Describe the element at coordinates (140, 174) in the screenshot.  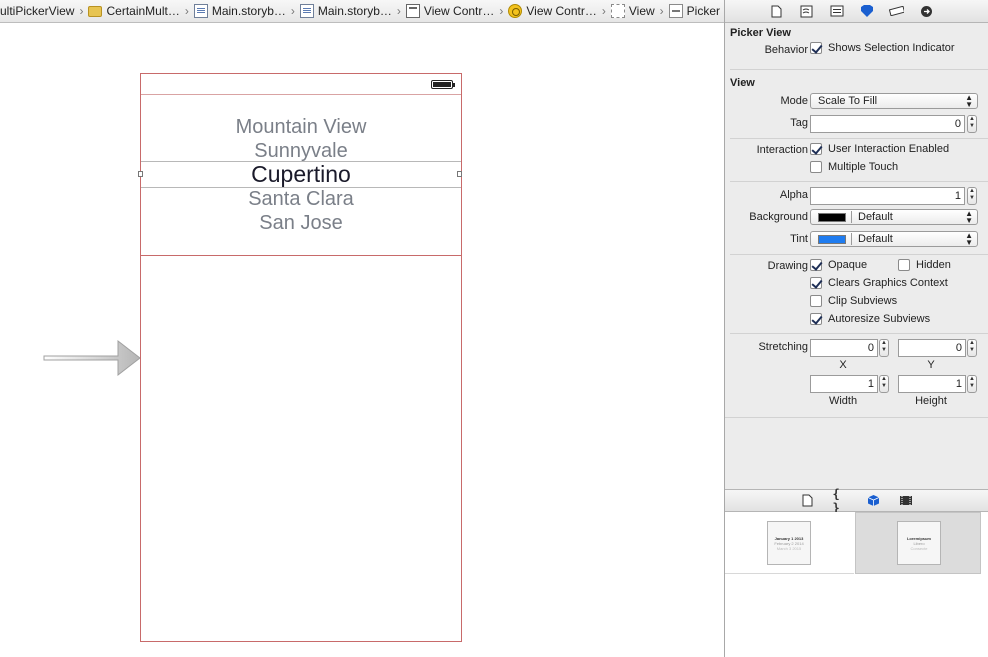
I see `resize-handle-left` at that location.